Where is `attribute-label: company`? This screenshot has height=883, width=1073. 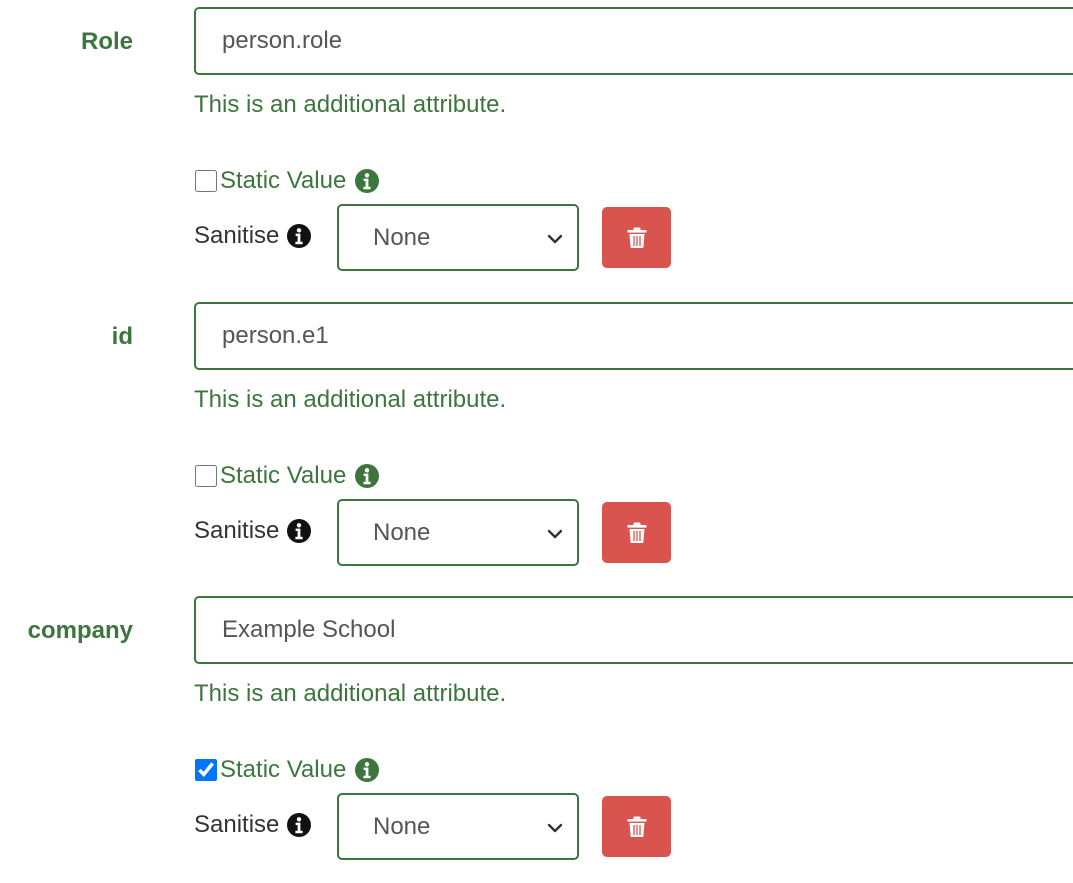 attribute-label: company is located at coordinates (80, 630).